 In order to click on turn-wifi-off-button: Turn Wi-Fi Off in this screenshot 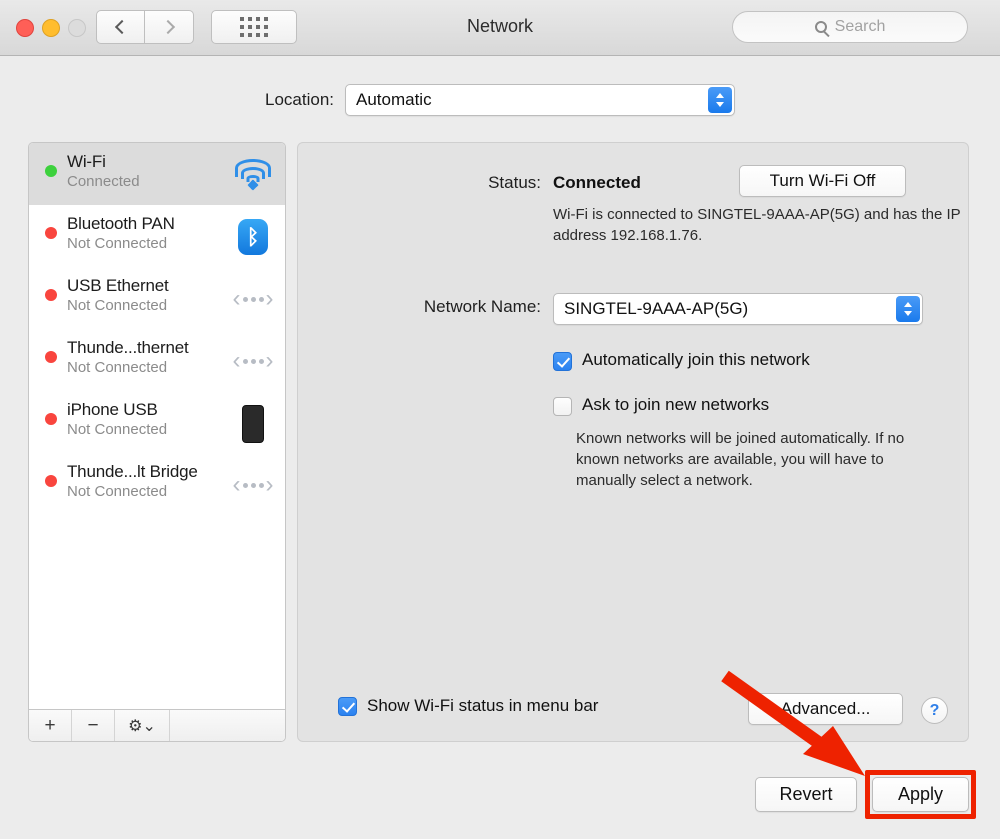, I will do `click(822, 181)`.